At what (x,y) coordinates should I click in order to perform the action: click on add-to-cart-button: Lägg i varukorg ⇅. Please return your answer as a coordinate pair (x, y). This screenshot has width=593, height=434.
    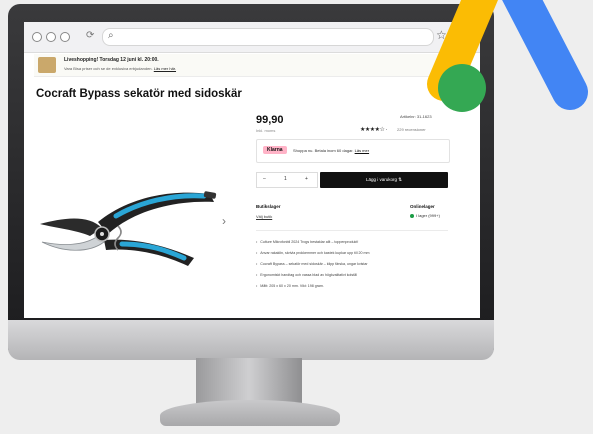
    Looking at the image, I should click on (384, 180).